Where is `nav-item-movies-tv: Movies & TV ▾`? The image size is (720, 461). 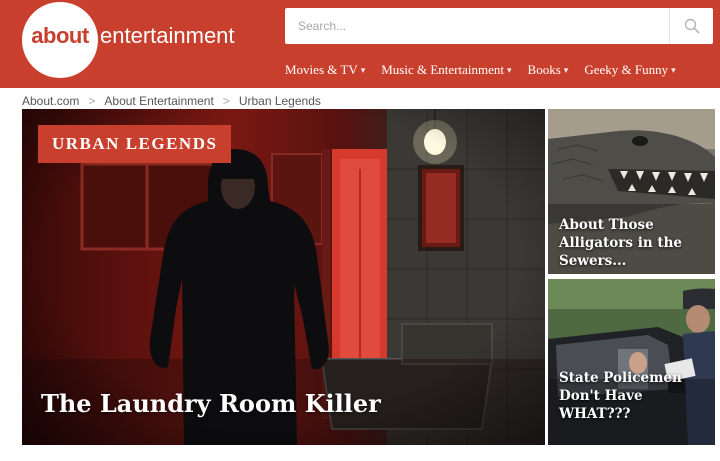
nav-item-movies-tv: Movies & TV ▾ is located at coordinates (325, 70).